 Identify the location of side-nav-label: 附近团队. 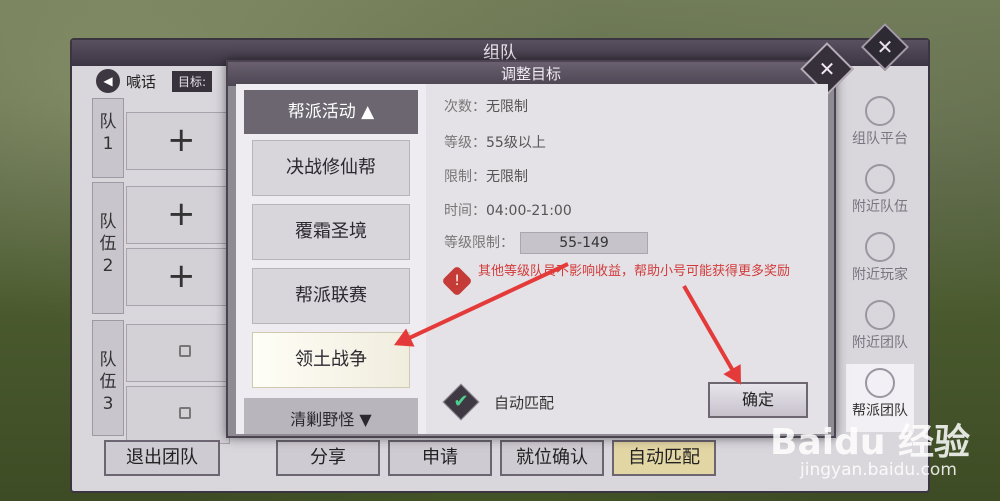
(880, 343).